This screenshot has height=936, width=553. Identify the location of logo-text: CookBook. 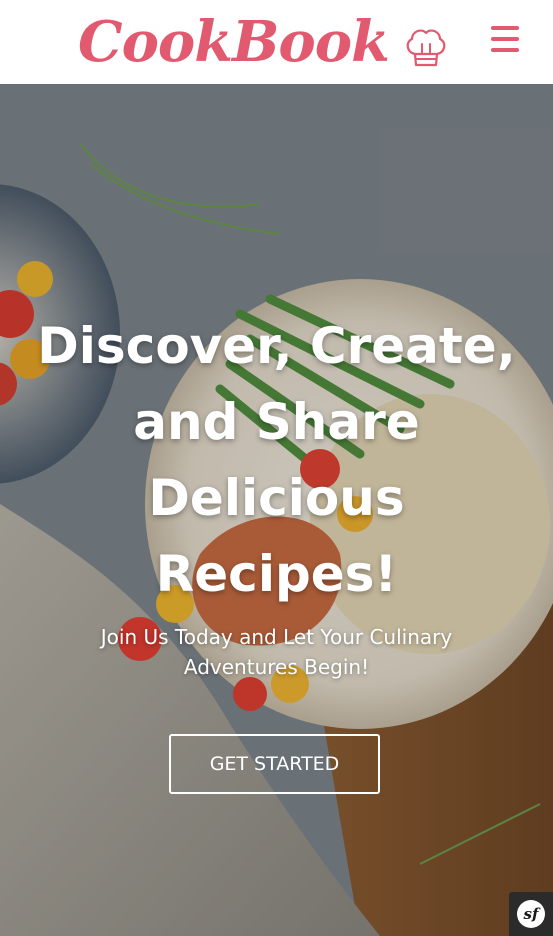
(234, 42).